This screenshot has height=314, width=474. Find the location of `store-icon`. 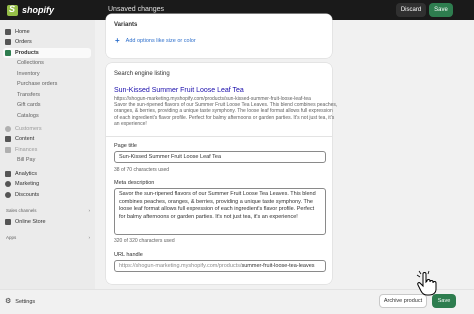

store-icon is located at coordinates (8, 221).